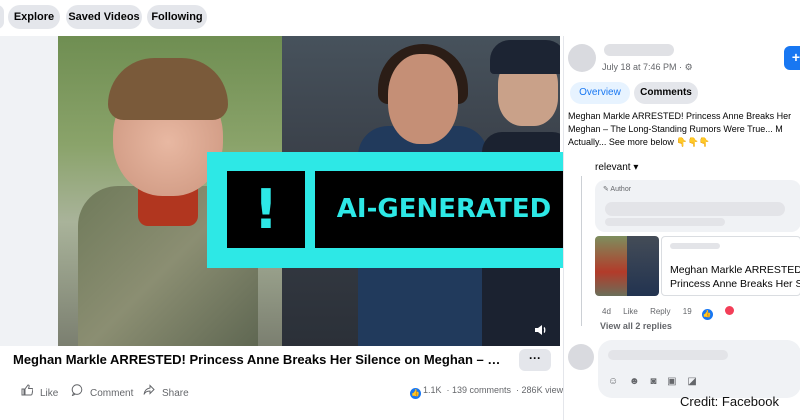 The height and width of the screenshot is (420, 800). What do you see at coordinates (613, 381) in the screenshot?
I see `avatar-sticker-icon: ☺` at bounding box center [613, 381].